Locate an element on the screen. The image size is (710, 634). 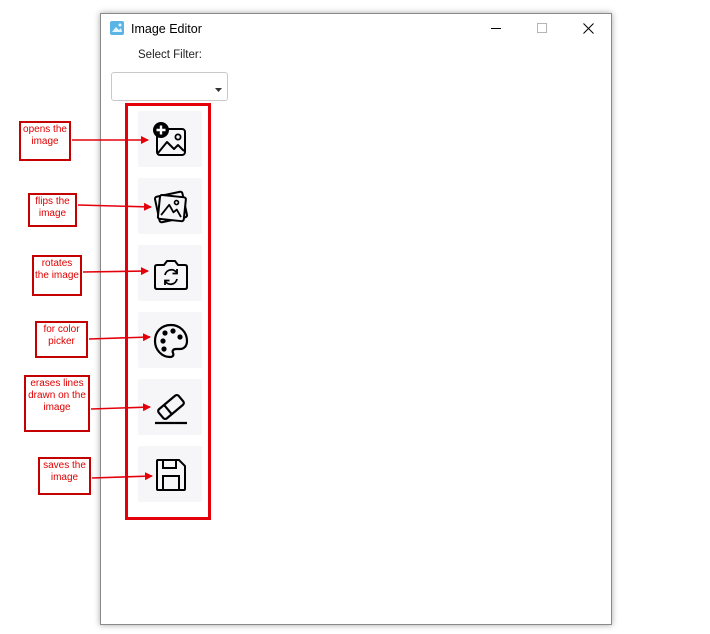
arrow-save is located at coordinates (122, 476).